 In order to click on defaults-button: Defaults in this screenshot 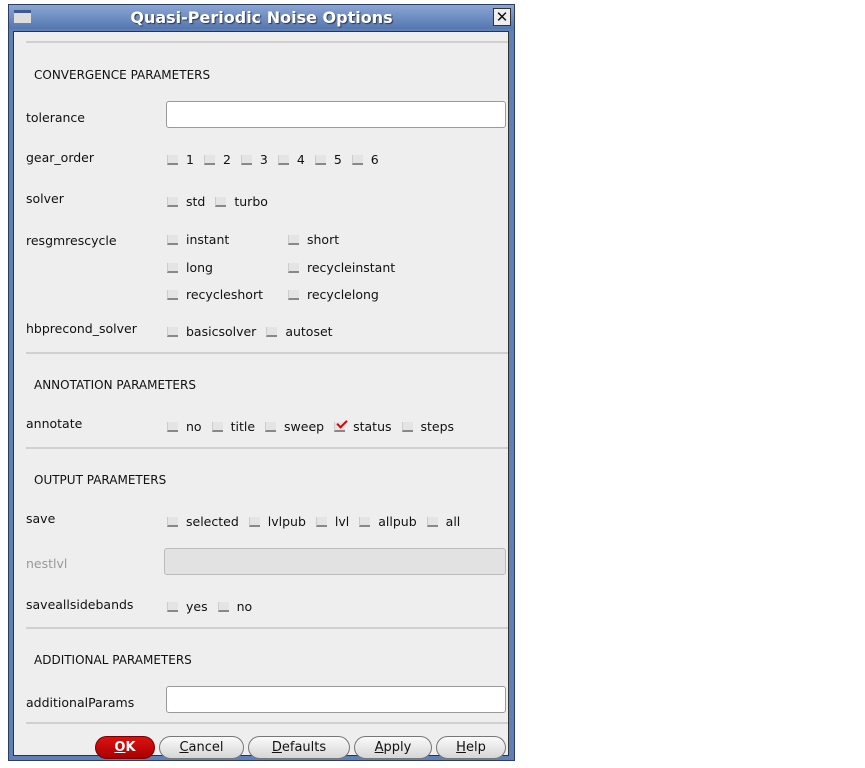, I will do `click(299, 747)`.